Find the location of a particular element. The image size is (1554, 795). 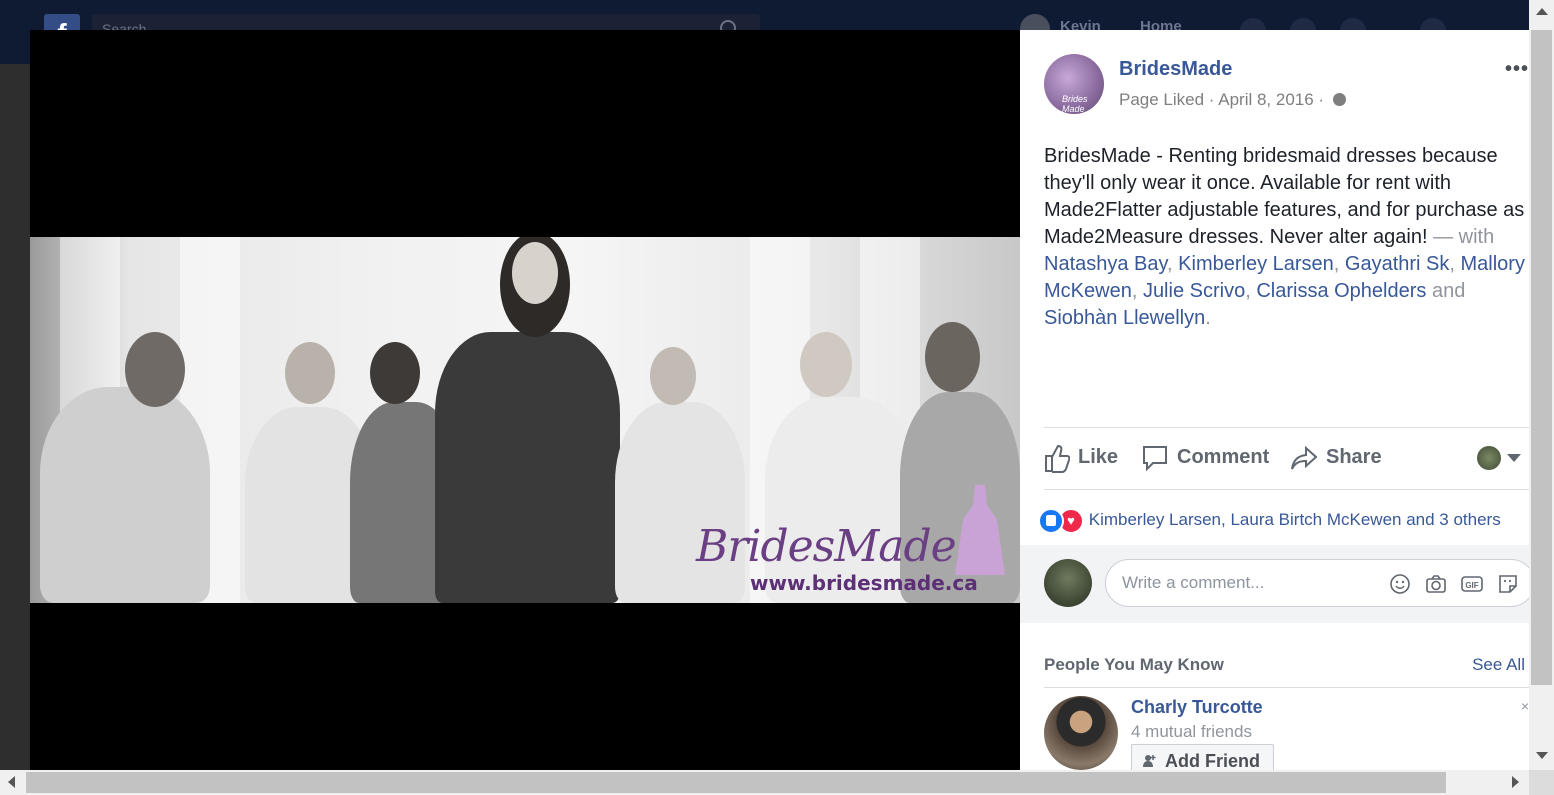

comment-label: Comment is located at coordinates (1223, 457).